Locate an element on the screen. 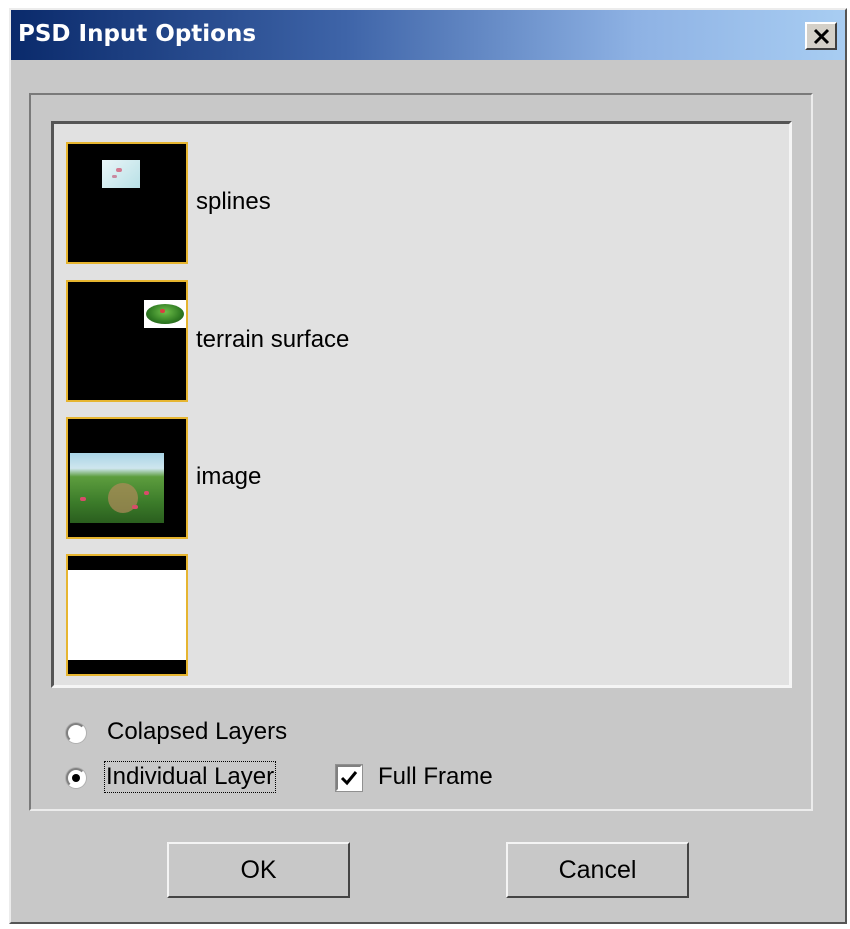 The width and height of the screenshot is (850, 929). checkmark-icon is located at coordinates (349, 778).